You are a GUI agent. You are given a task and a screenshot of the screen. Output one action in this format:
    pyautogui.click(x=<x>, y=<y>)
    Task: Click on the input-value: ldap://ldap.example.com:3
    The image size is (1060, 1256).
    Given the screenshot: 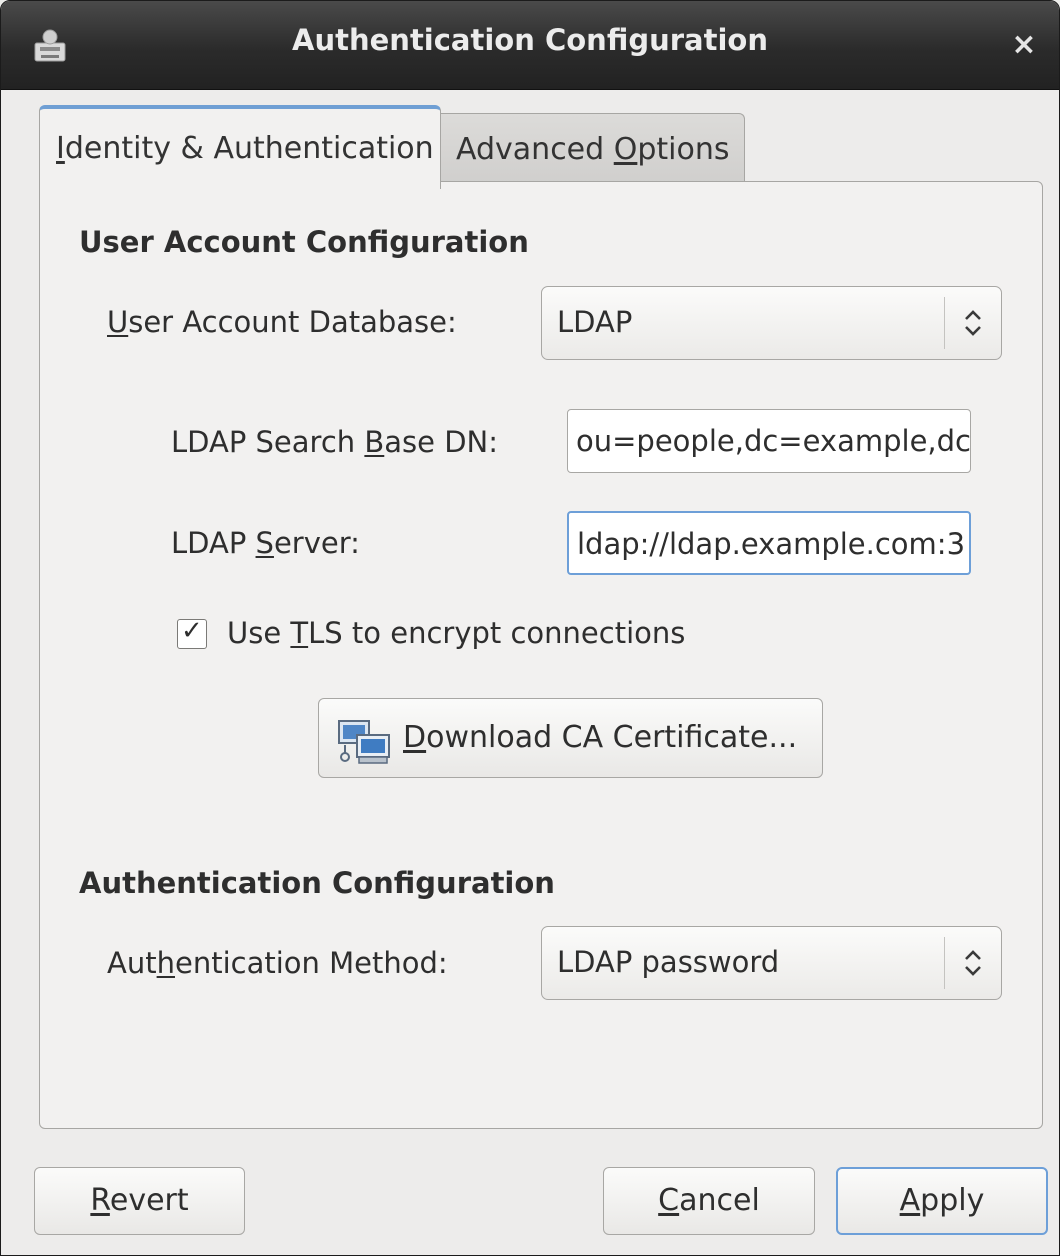 What is the action you would take?
    pyautogui.click(x=771, y=544)
    